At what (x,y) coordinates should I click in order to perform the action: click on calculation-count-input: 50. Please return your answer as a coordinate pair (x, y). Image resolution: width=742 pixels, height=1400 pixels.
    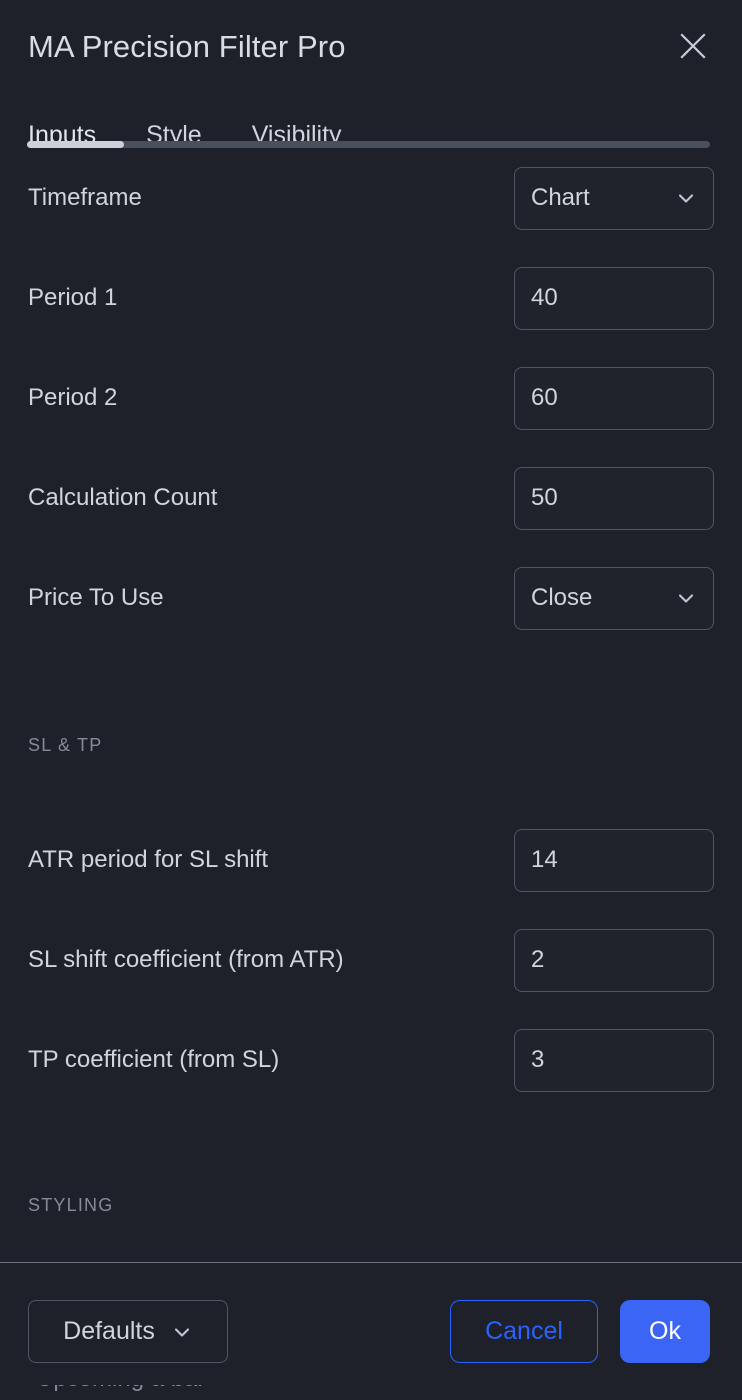
    Looking at the image, I should click on (614, 498).